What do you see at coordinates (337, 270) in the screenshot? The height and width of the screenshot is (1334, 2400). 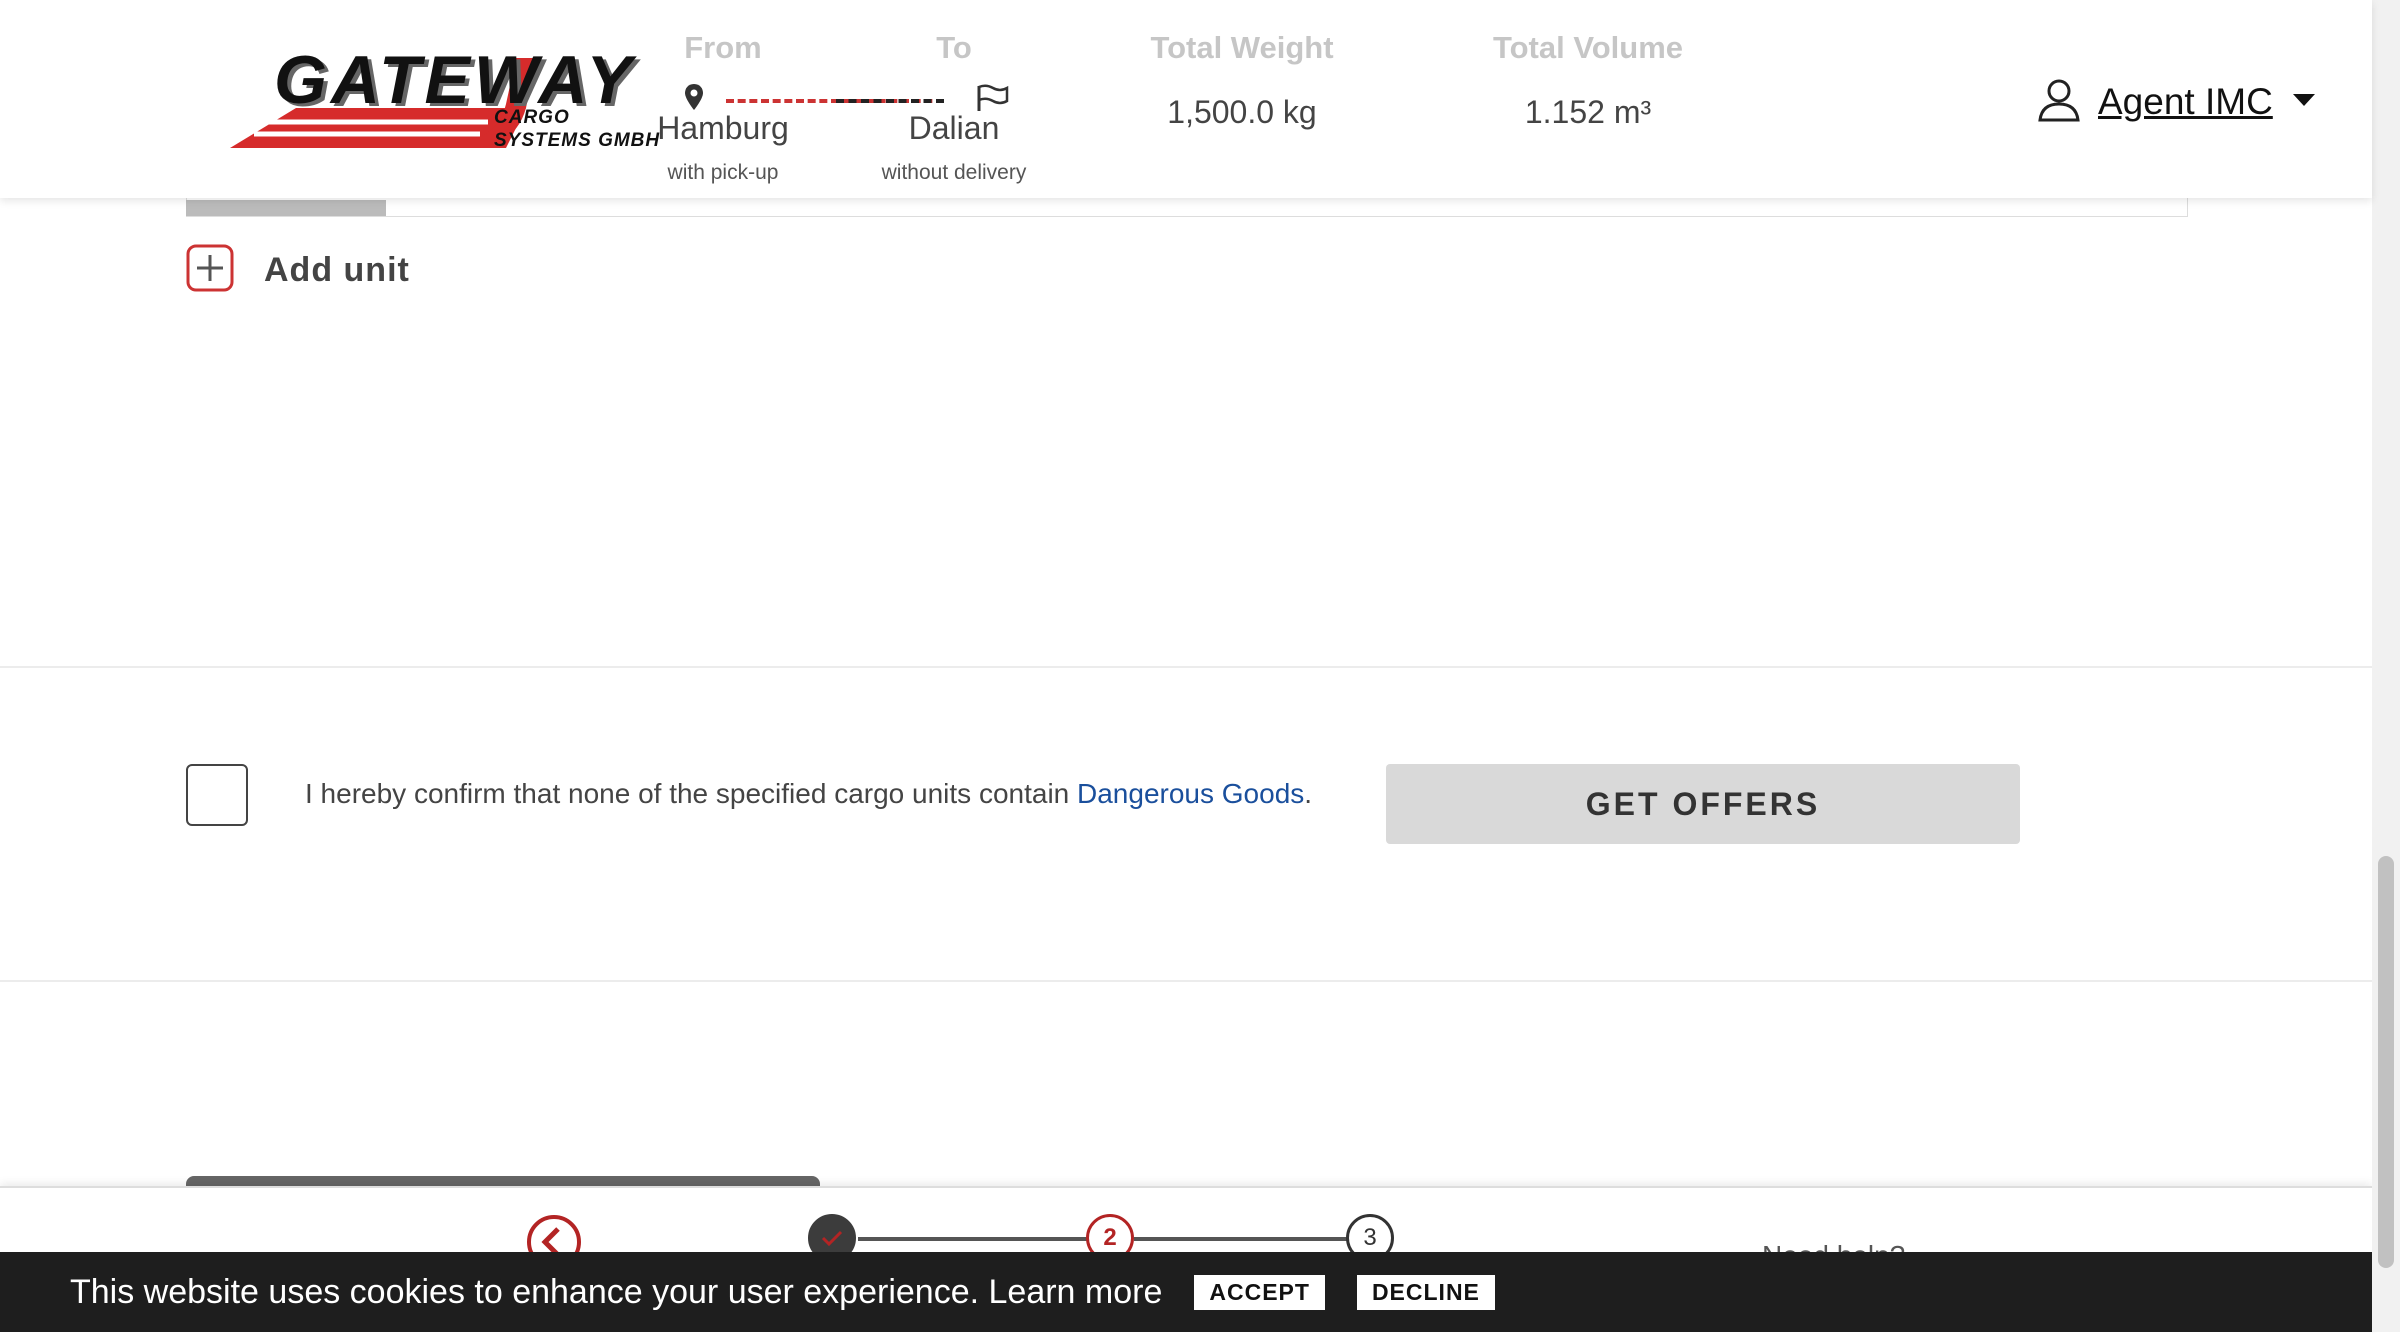 I see `add-unit-label: Add unit` at bounding box center [337, 270].